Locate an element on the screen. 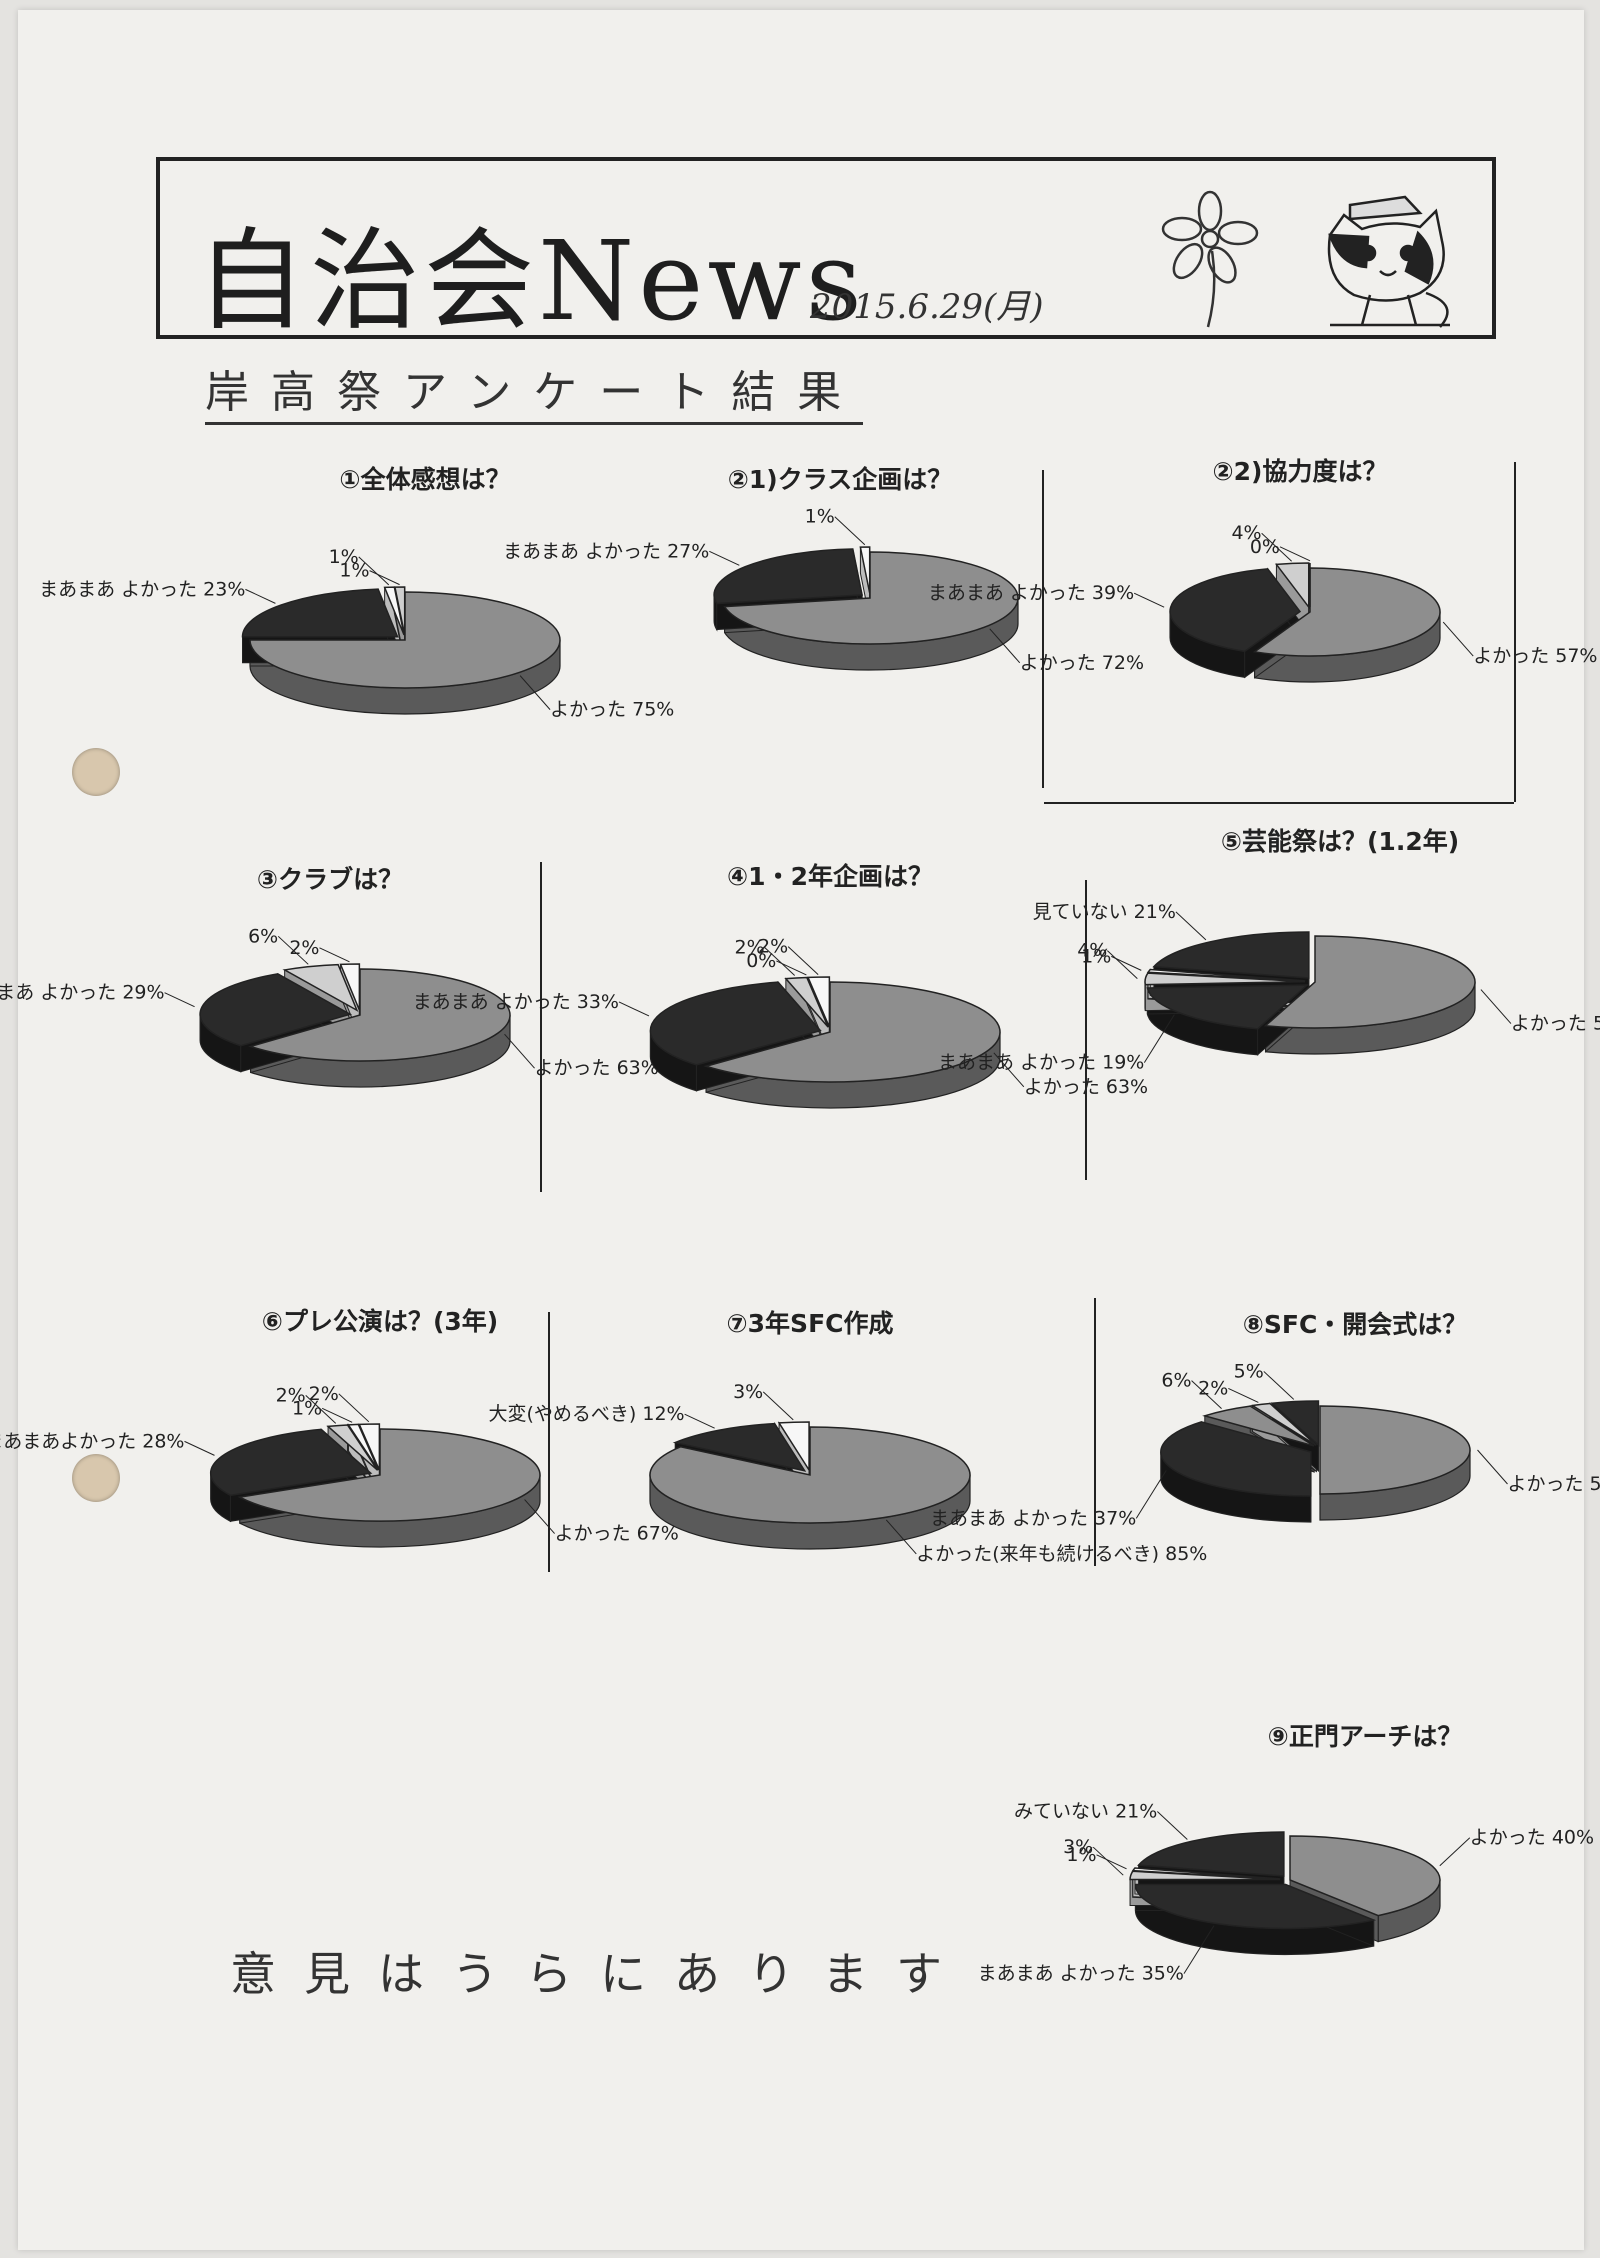  pie-chart-7: ⑥プレ公演は？(3年)よかった 67%まあまあよかった 28%2%1%2% is located at coordinates (339, 1427).